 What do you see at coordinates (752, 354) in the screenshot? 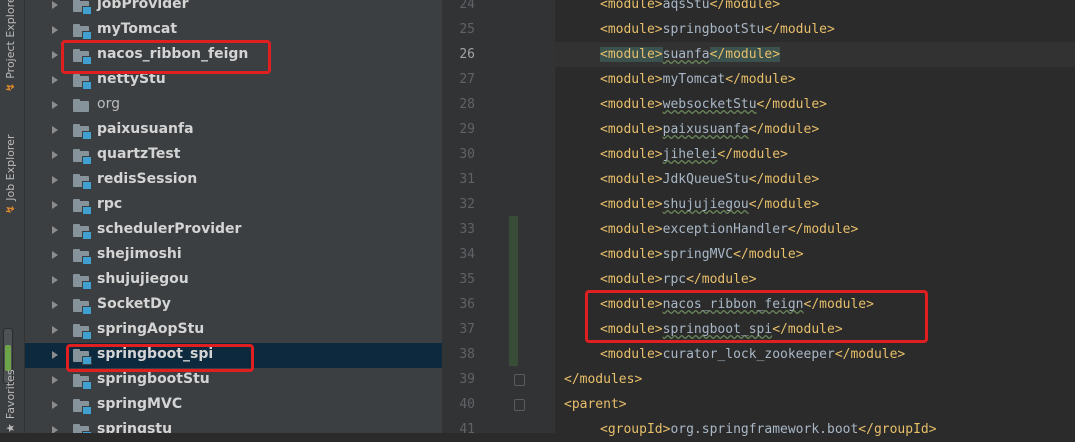
I see `code-line: <module>curator_lock_zookeeper</module>` at bounding box center [752, 354].